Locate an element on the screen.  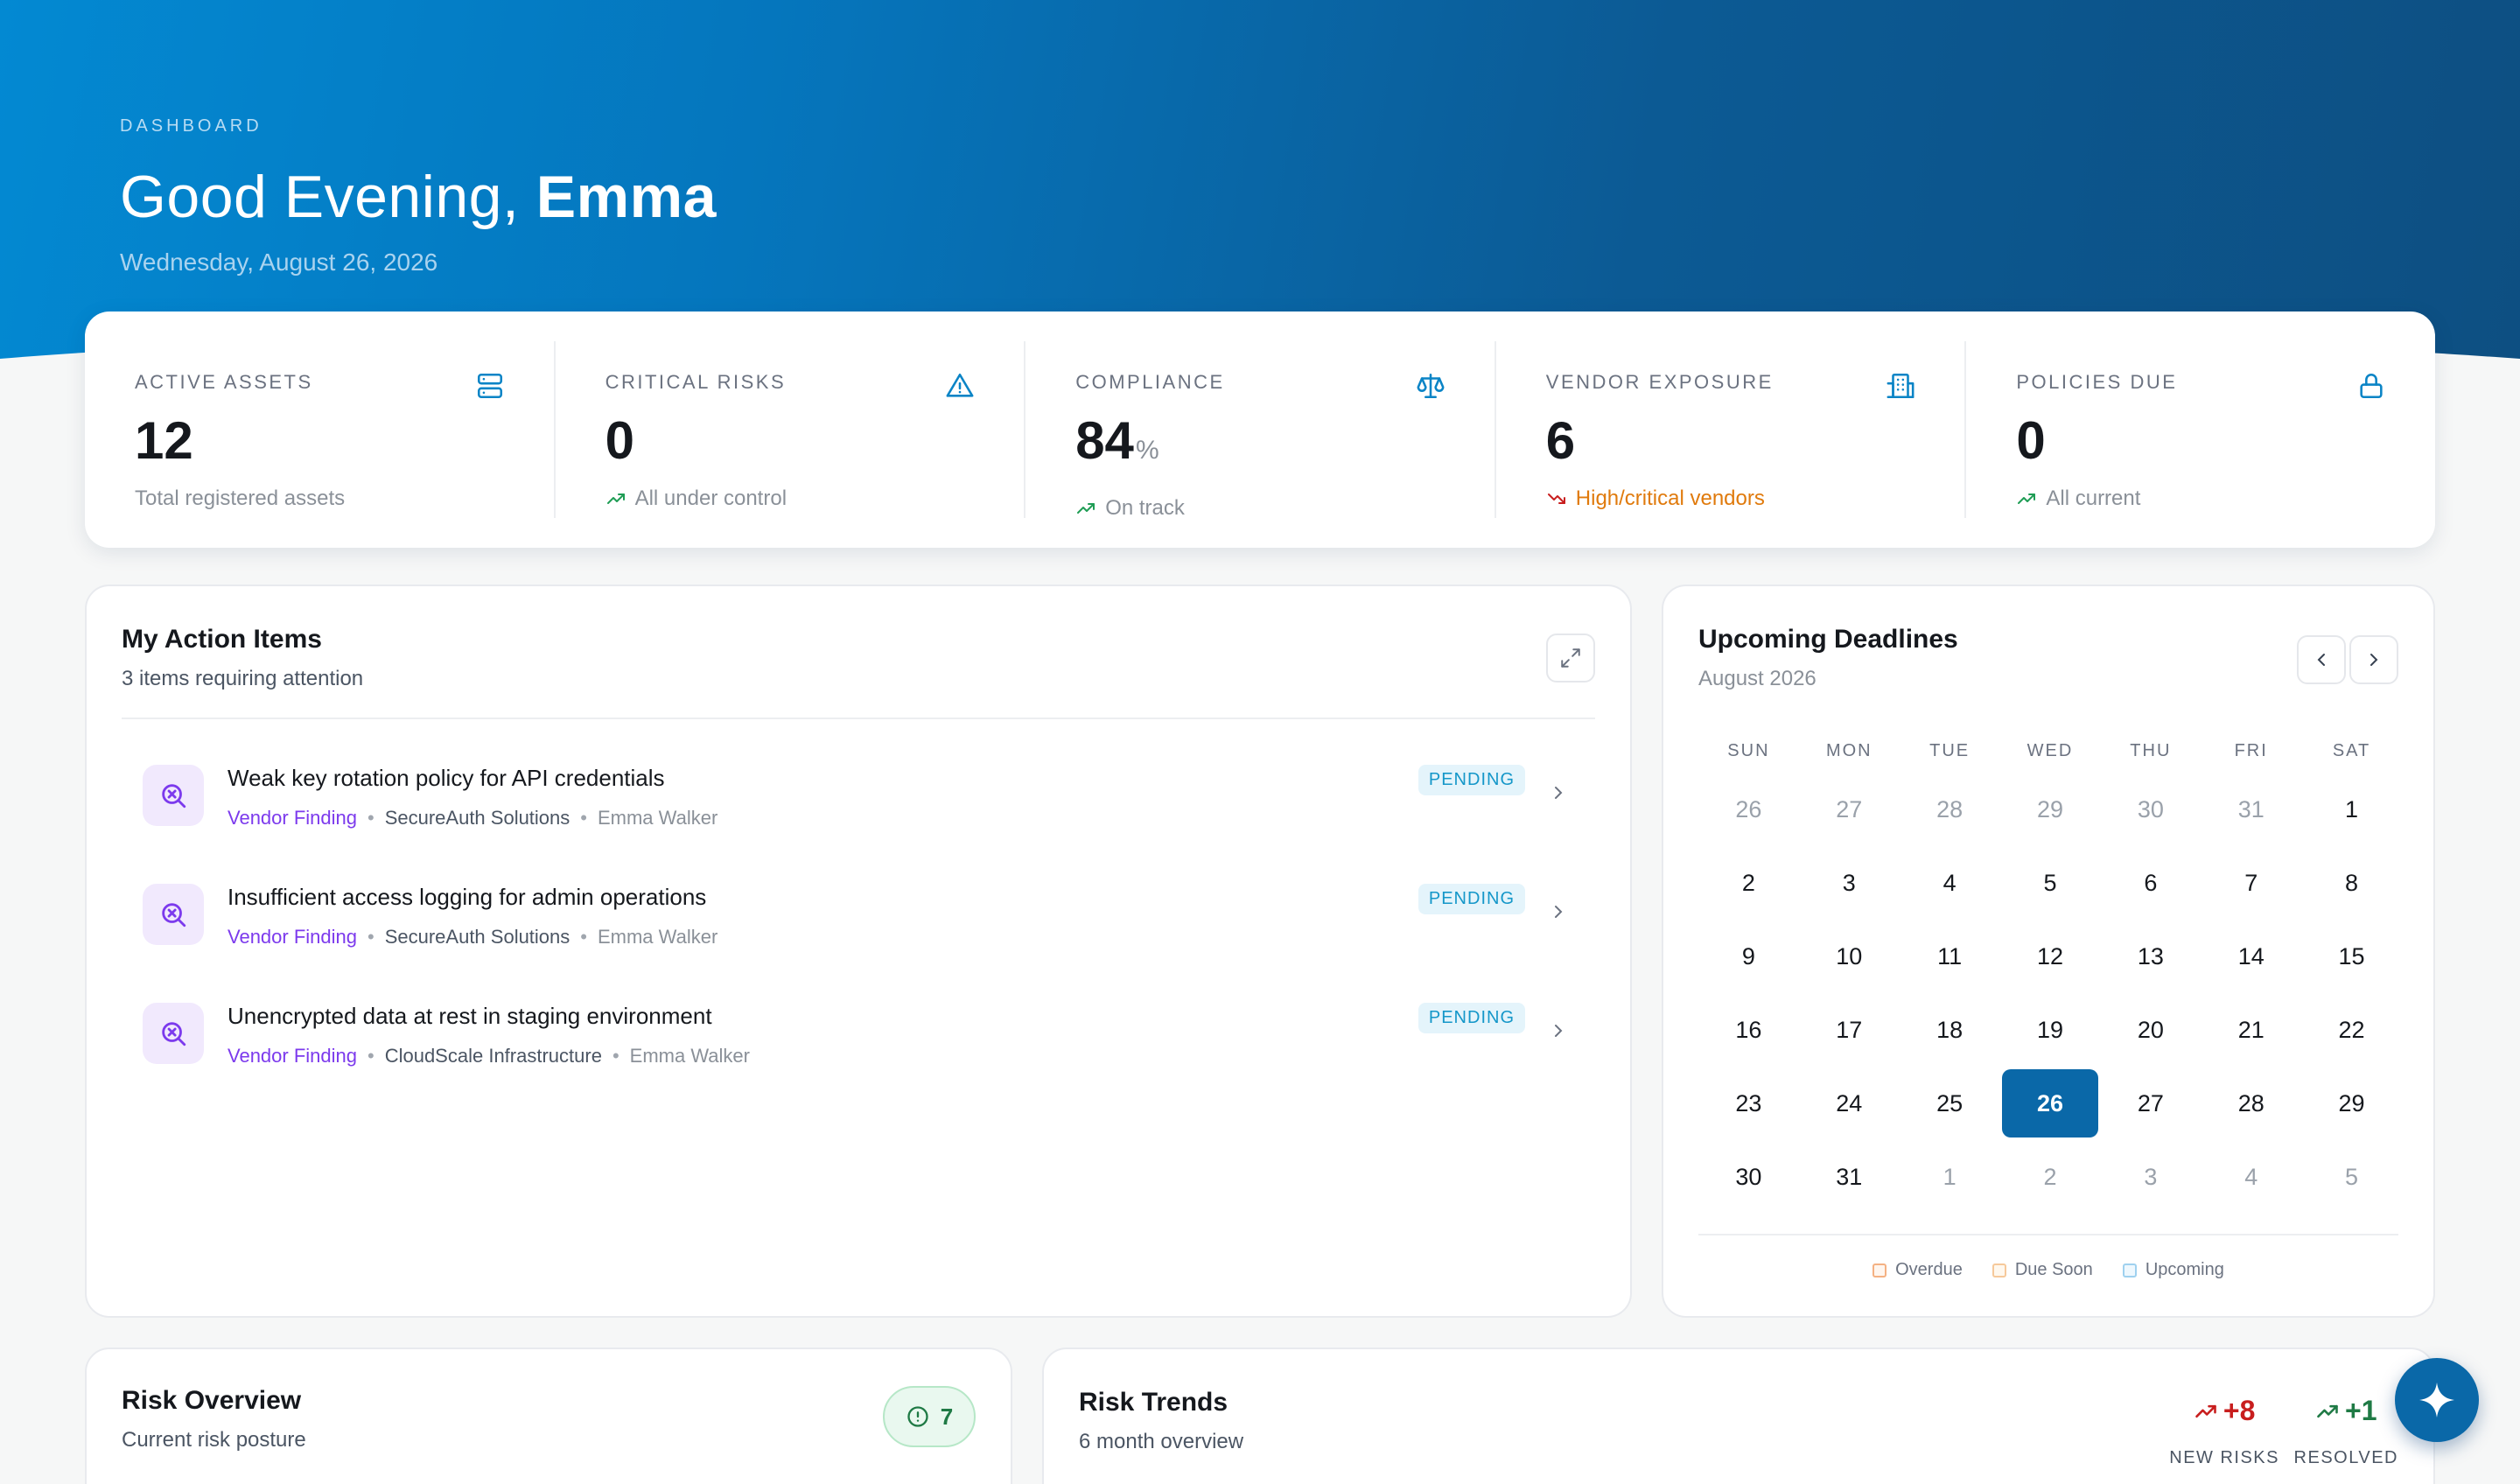
weekday-header: FRI is located at coordinates (2251, 750).